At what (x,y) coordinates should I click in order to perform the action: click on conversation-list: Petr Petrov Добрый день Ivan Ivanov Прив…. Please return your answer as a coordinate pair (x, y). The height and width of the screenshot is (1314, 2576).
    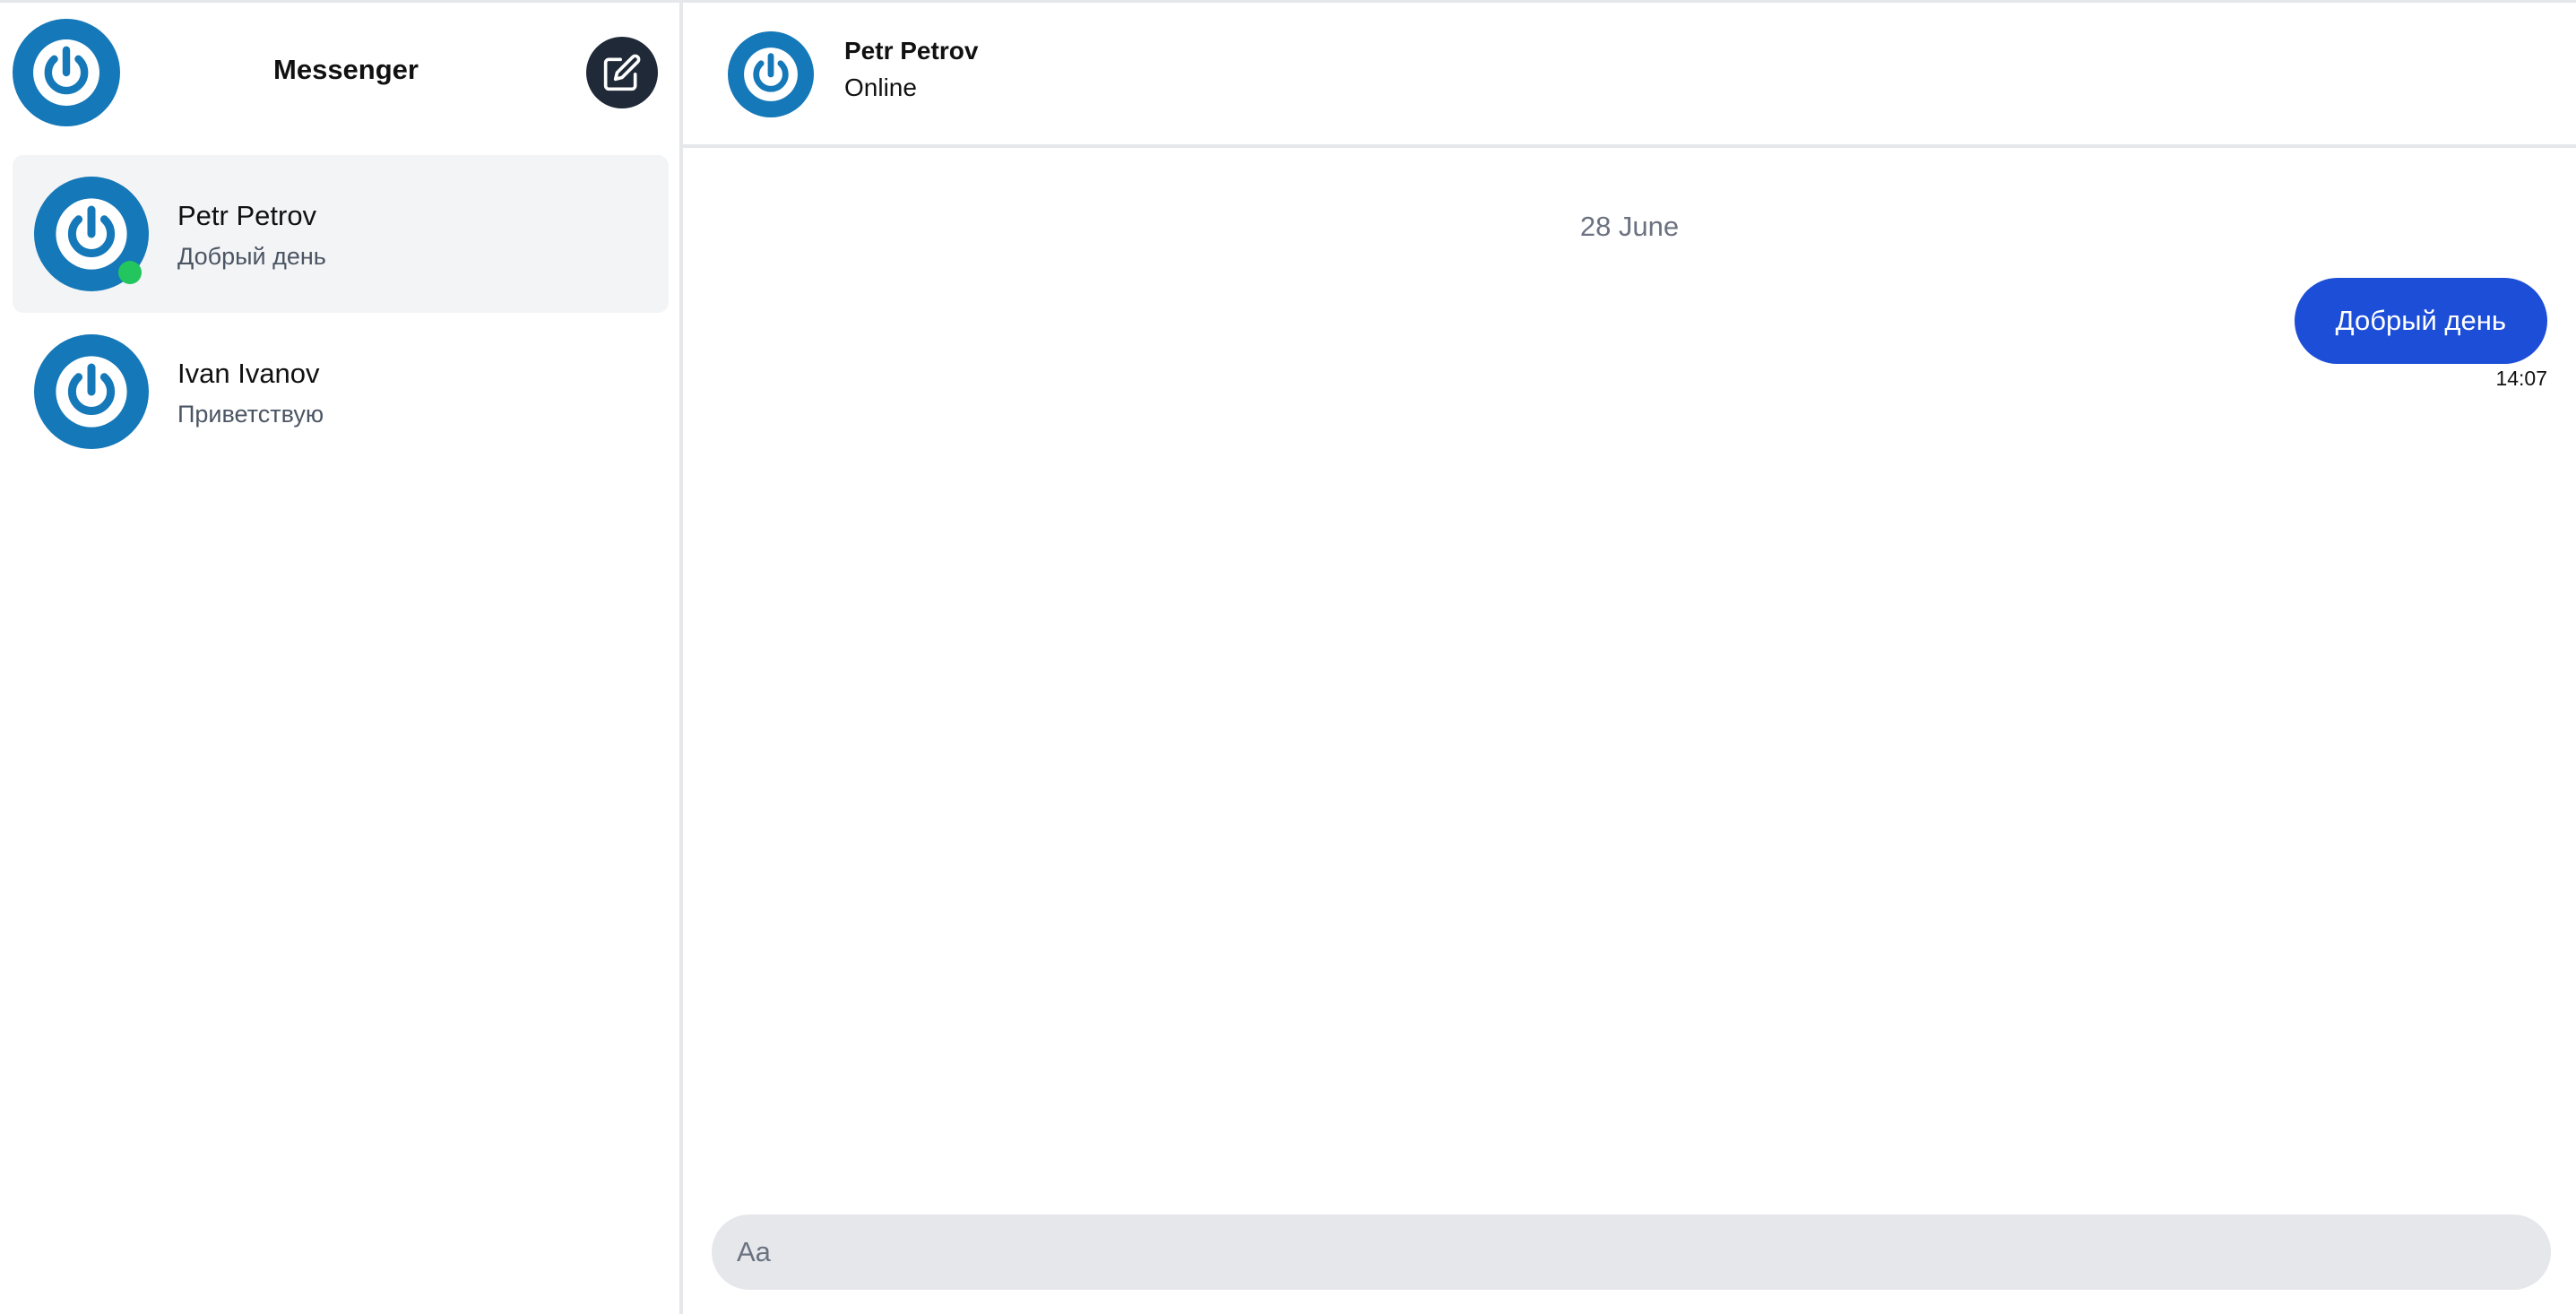
    Looking at the image, I should click on (341, 313).